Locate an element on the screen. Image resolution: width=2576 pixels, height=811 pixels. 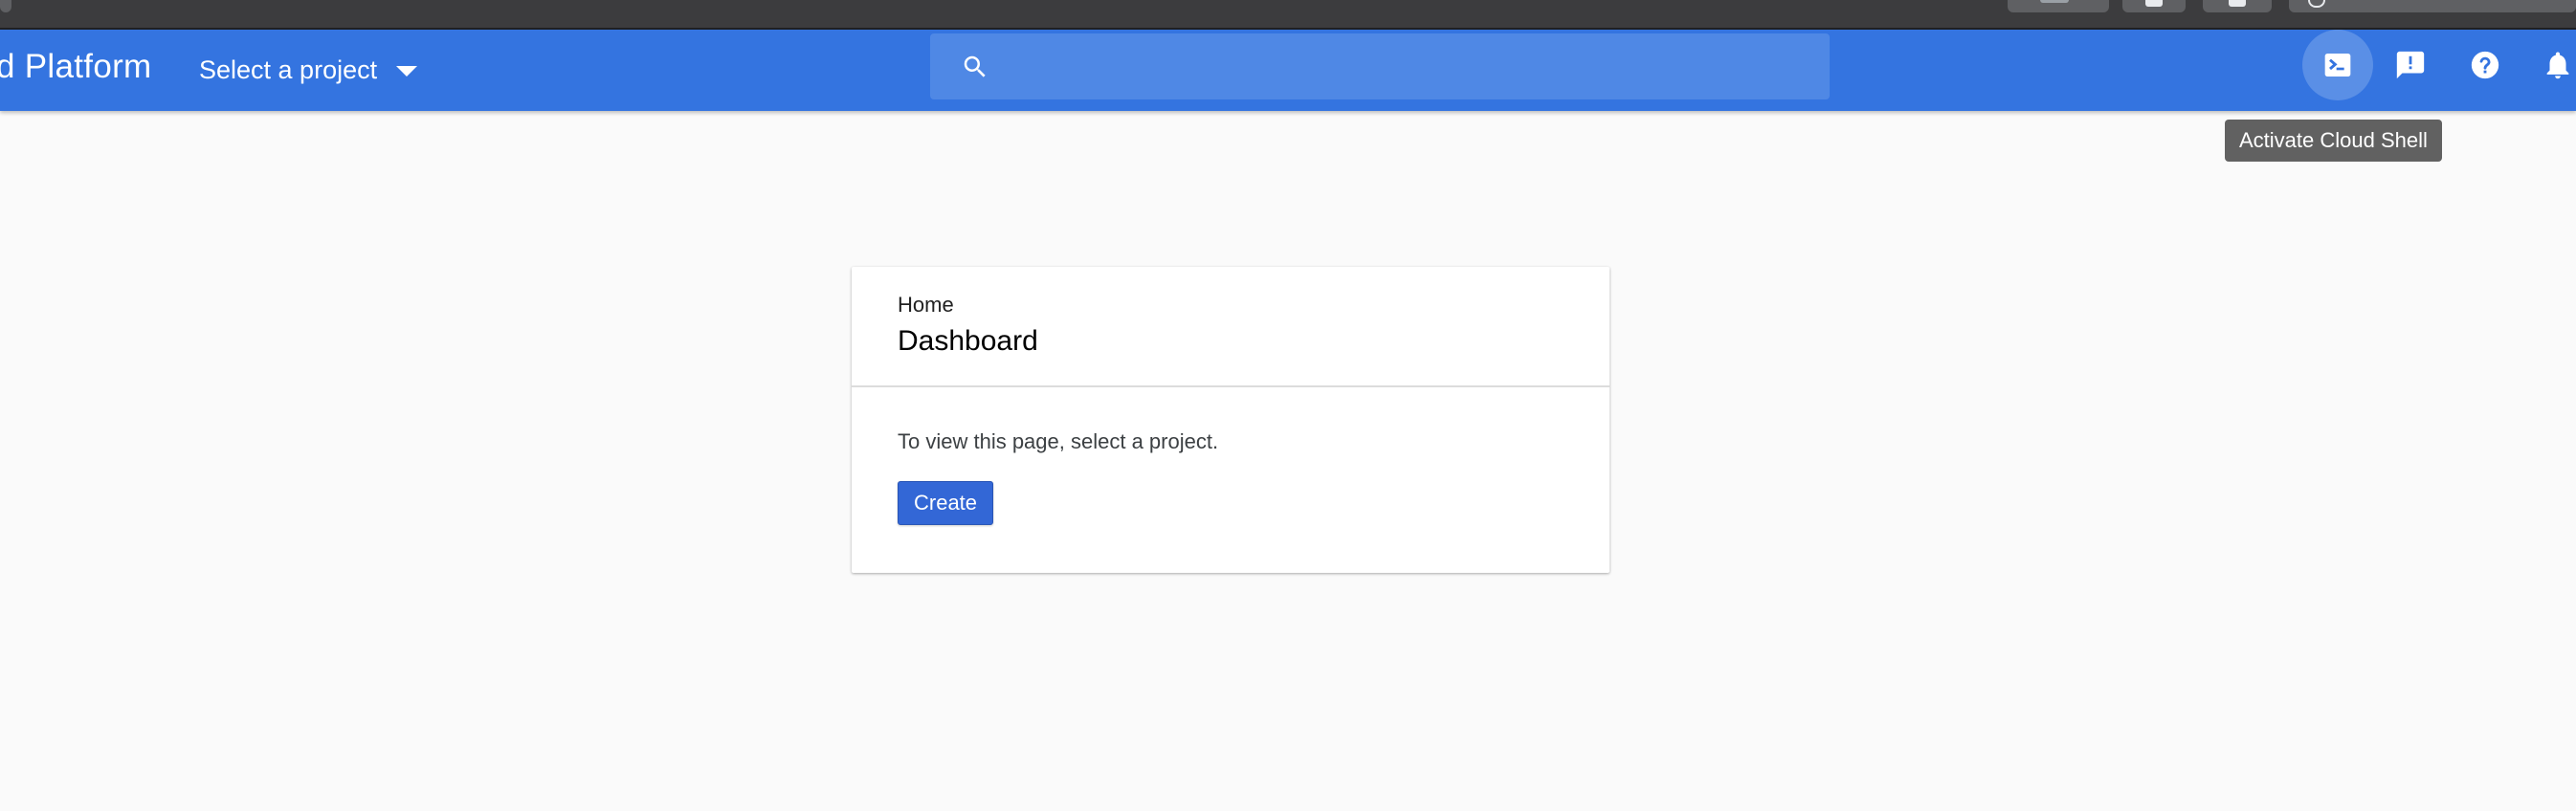
bell-icon is located at coordinates (2557, 65).